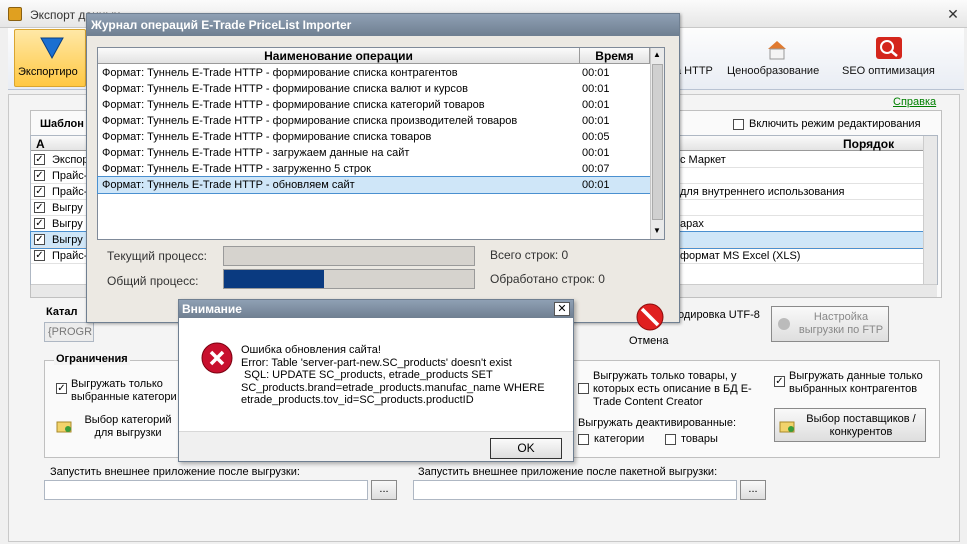 This screenshot has width=967, height=544. Describe the element at coordinates (124, 390) in the screenshot. I see `only-selected-categories-label: Выгружать только выбранные категори` at that location.